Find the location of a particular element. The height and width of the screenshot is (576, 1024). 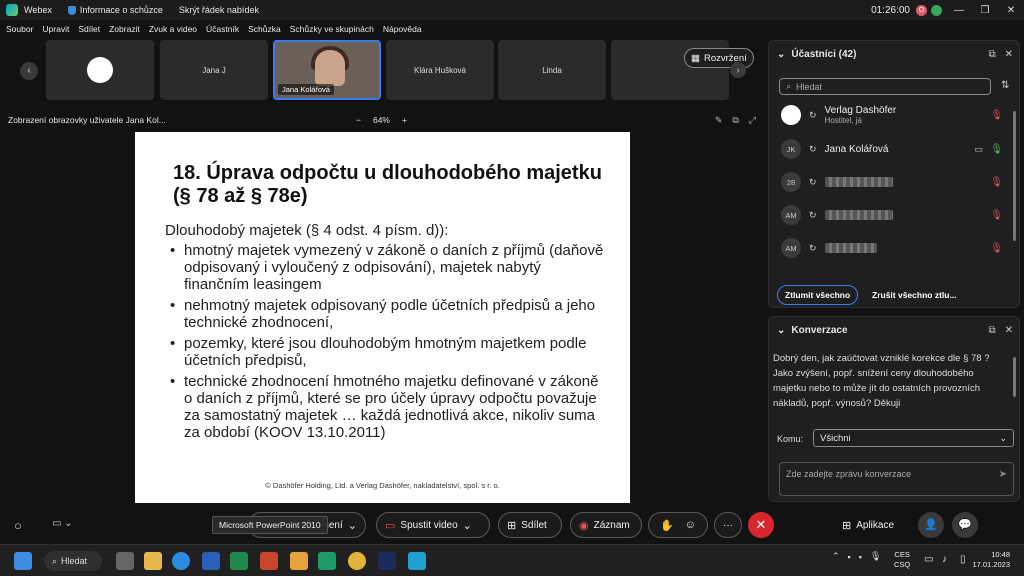

clock: 10:48 17.01.2023 is located at coordinates (991, 560).